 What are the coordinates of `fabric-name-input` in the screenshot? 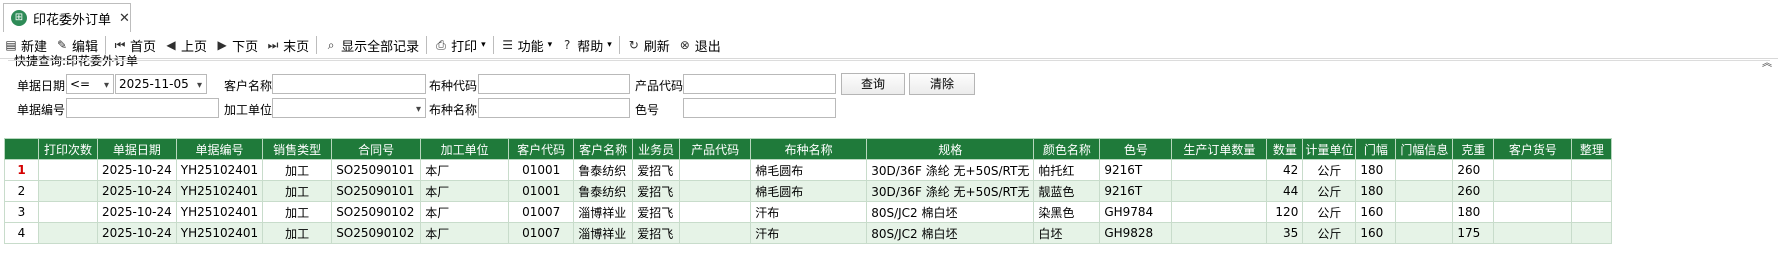 It's located at (554, 108).